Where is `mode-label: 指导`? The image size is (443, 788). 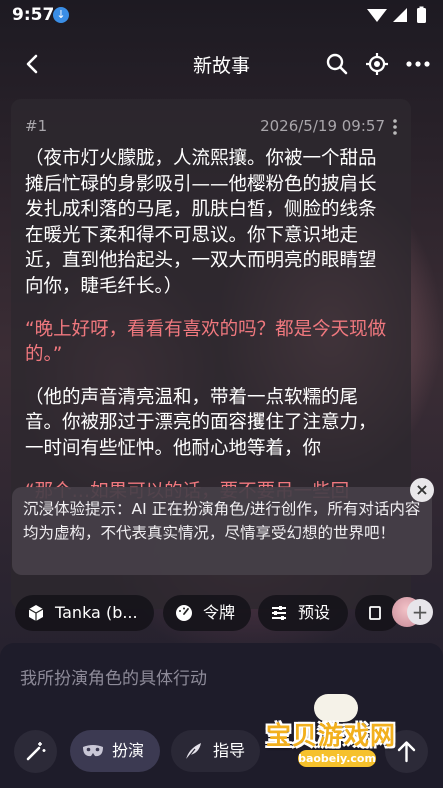
mode-label: 指导 is located at coordinates (229, 750).